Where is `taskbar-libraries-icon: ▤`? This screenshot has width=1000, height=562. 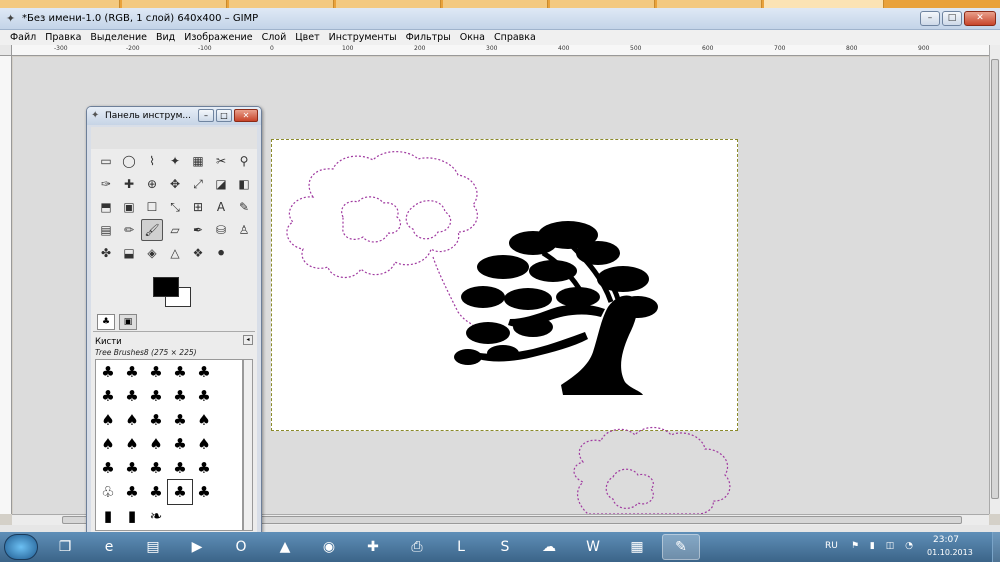
taskbar-libraries-icon: ▤ is located at coordinates (153, 547).